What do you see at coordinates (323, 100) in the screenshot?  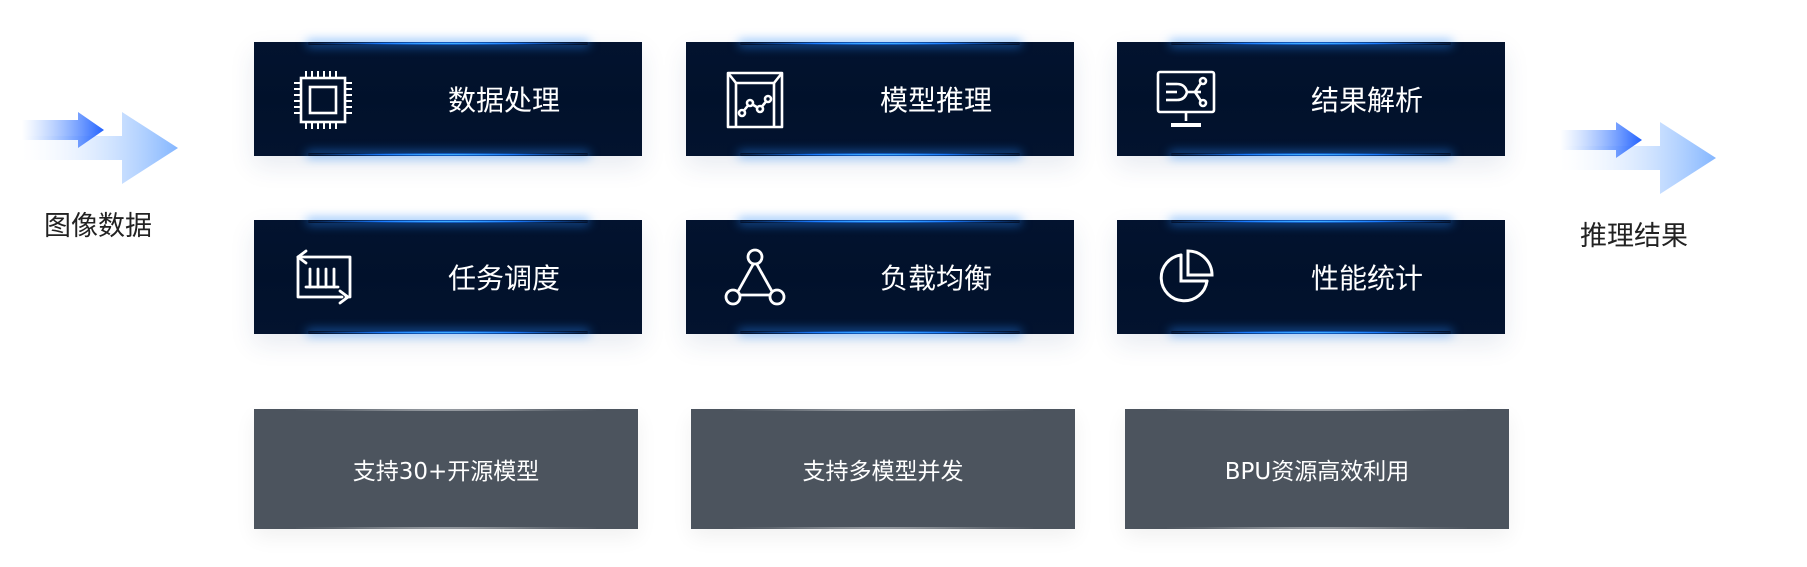 I see `chip-icon` at bounding box center [323, 100].